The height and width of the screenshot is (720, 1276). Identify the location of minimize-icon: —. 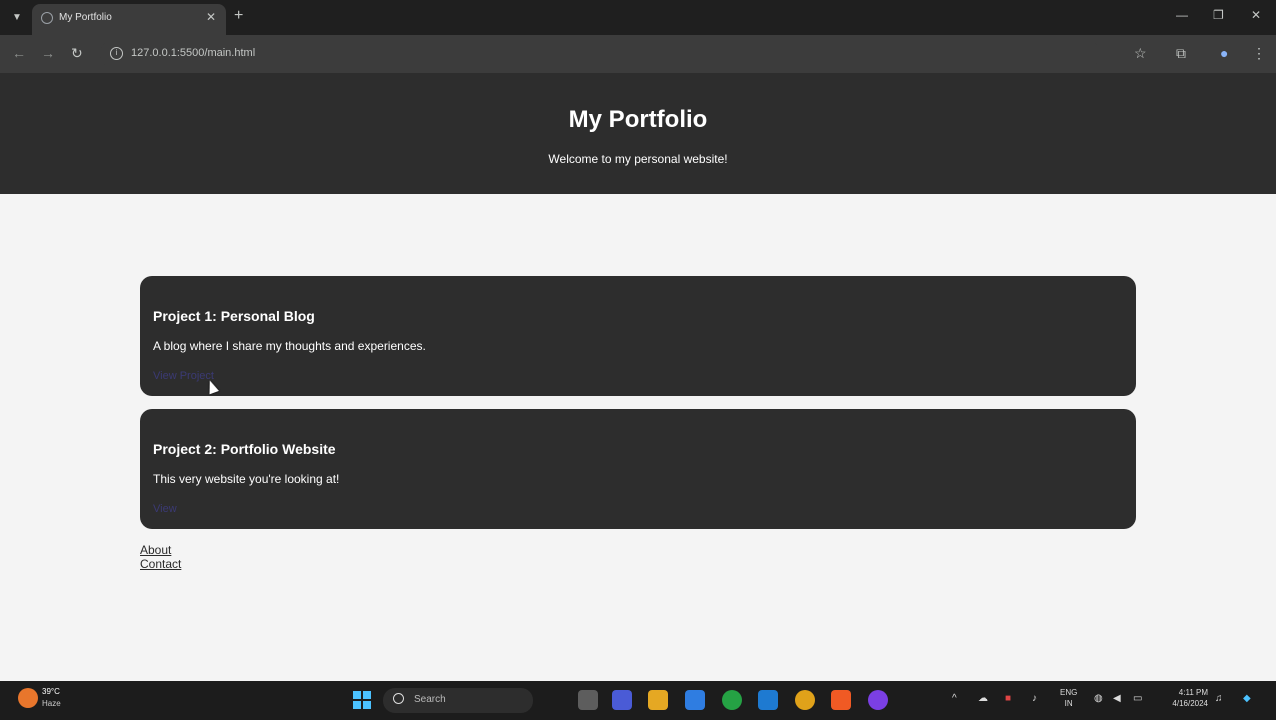
(1182, 15).